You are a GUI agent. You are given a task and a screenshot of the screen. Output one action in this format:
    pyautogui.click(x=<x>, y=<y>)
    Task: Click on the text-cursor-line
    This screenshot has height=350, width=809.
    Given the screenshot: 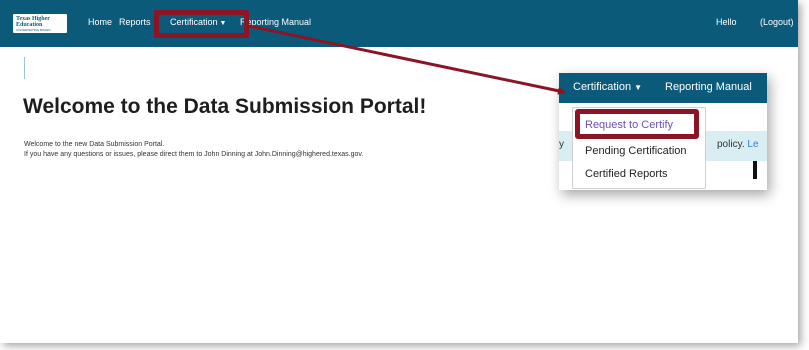 What is the action you would take?
    pyautogui.click(x=24, y=68)
    